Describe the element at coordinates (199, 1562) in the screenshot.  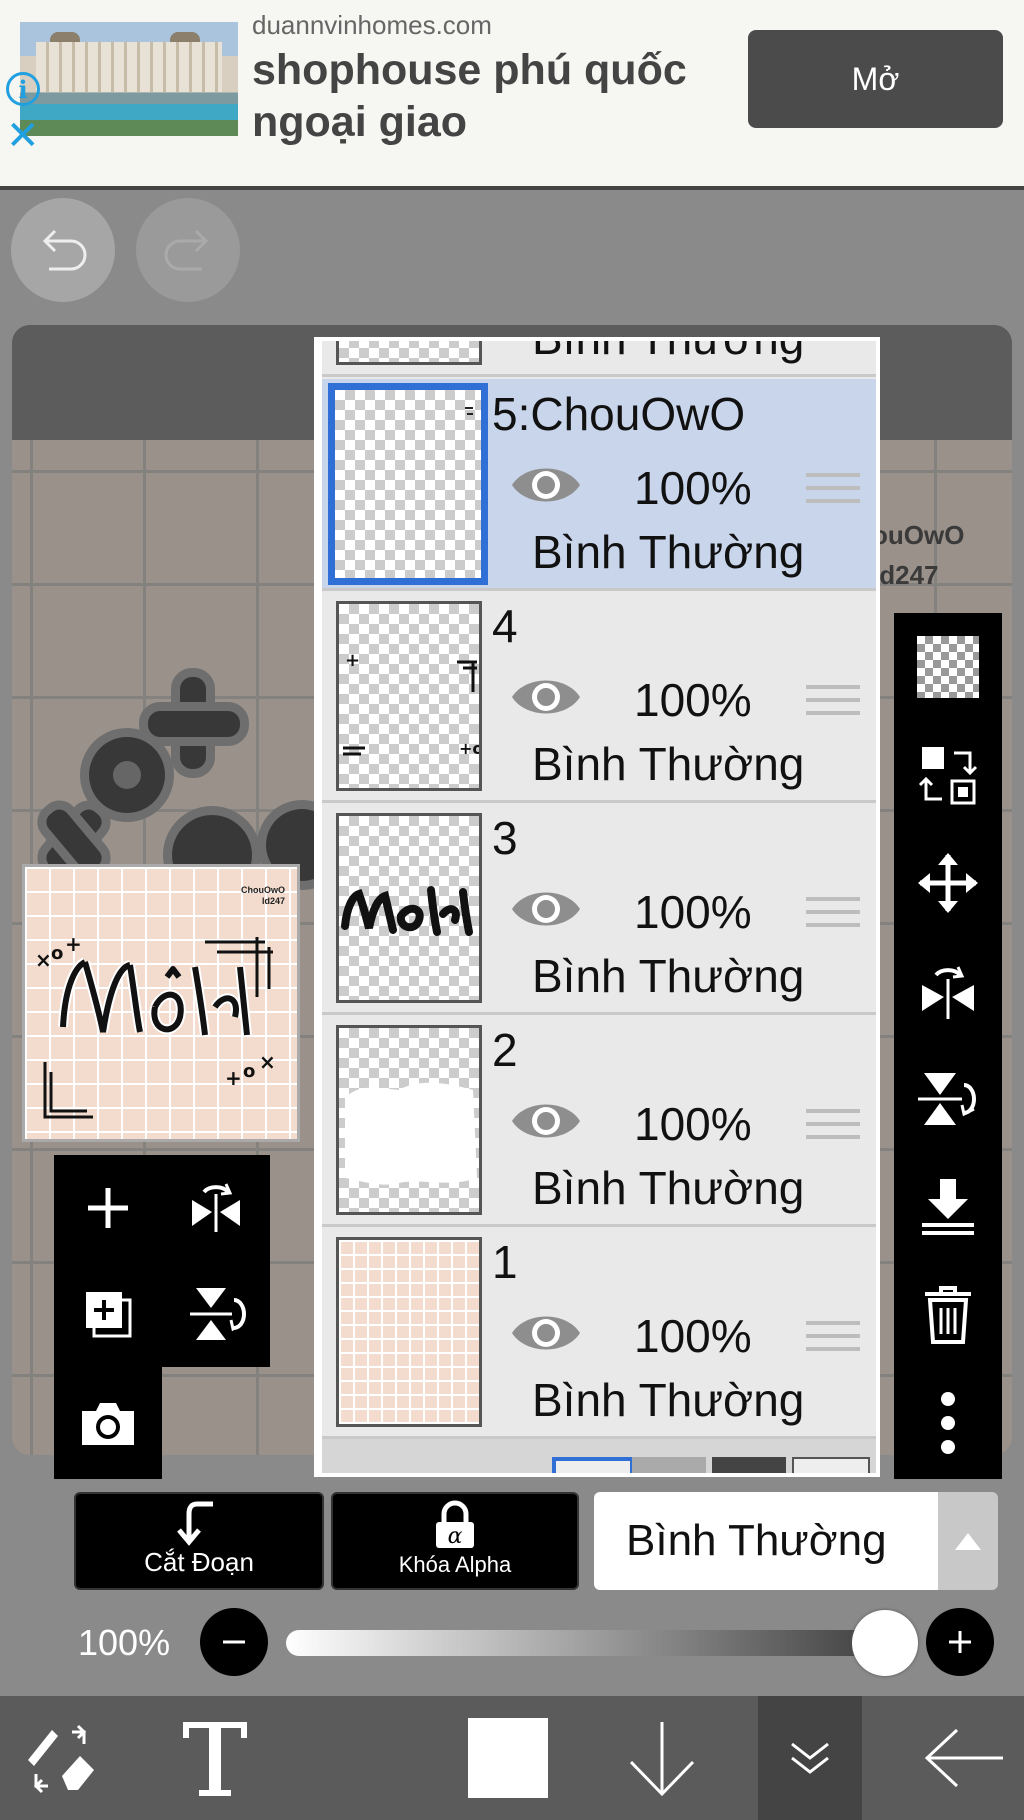
I see `clipping-label: Cắt Đoạn` at that location.